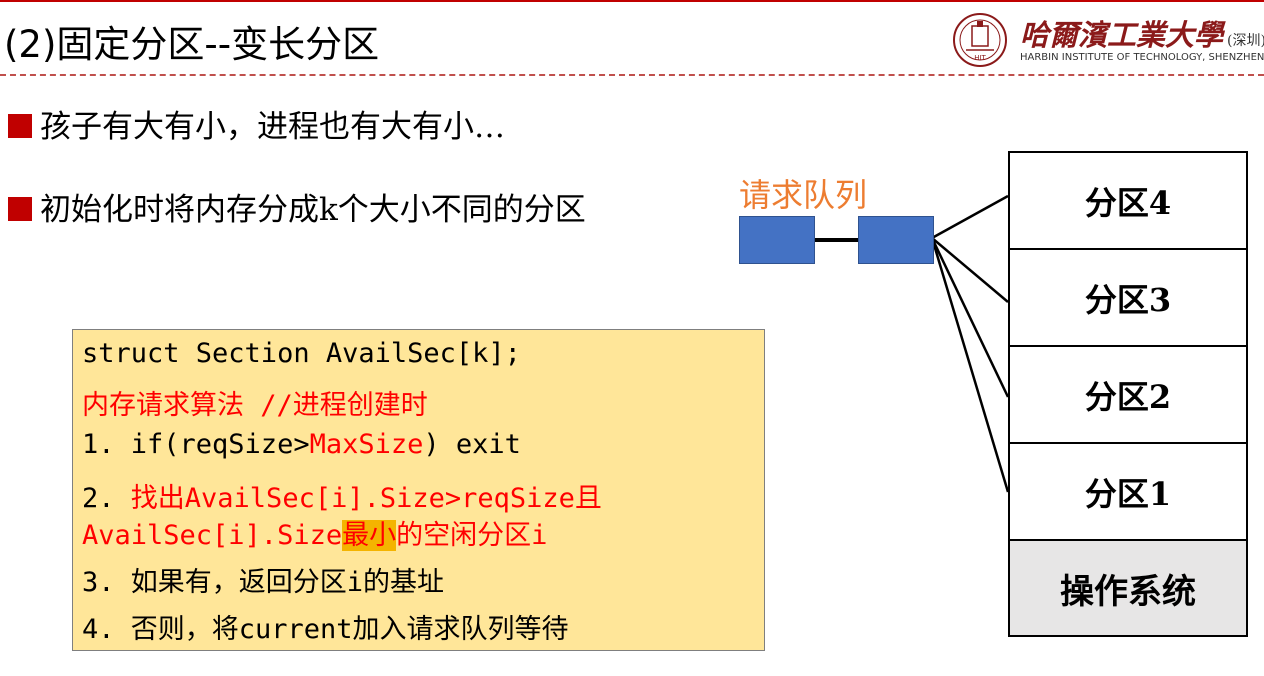 The image size is (1264, 676). I want to click on memory-partitions: 分区4 分区3 分区2 分区1 操作系统, so click(1128, 394).